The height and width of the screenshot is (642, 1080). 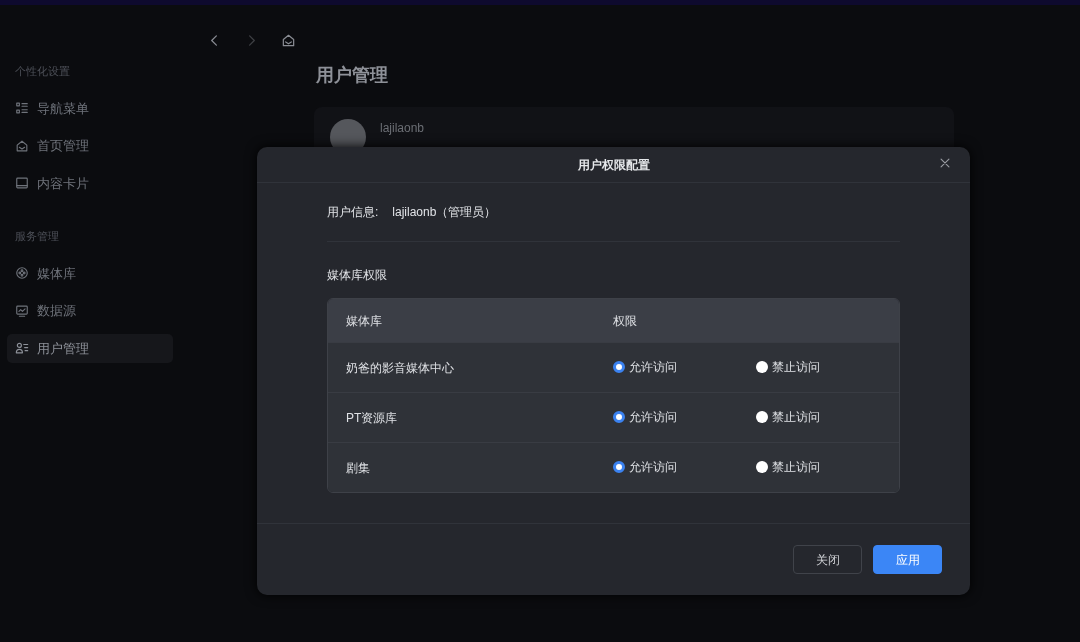 I want to click on library-name: PT资源库, so click(x=372, y=418).